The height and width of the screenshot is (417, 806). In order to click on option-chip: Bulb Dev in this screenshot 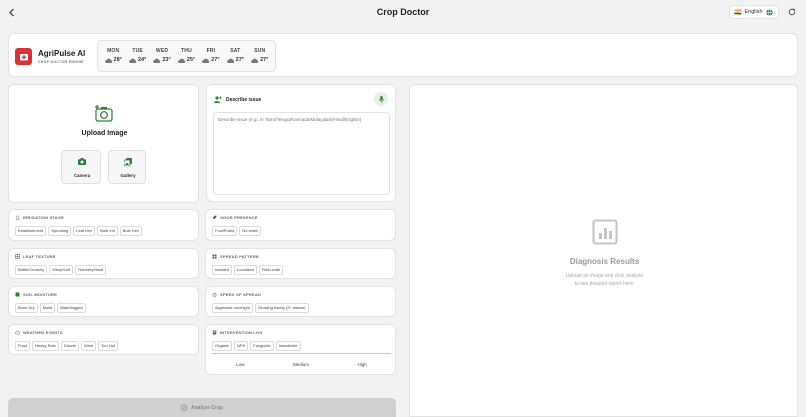, I will do `click(130, 231)`.